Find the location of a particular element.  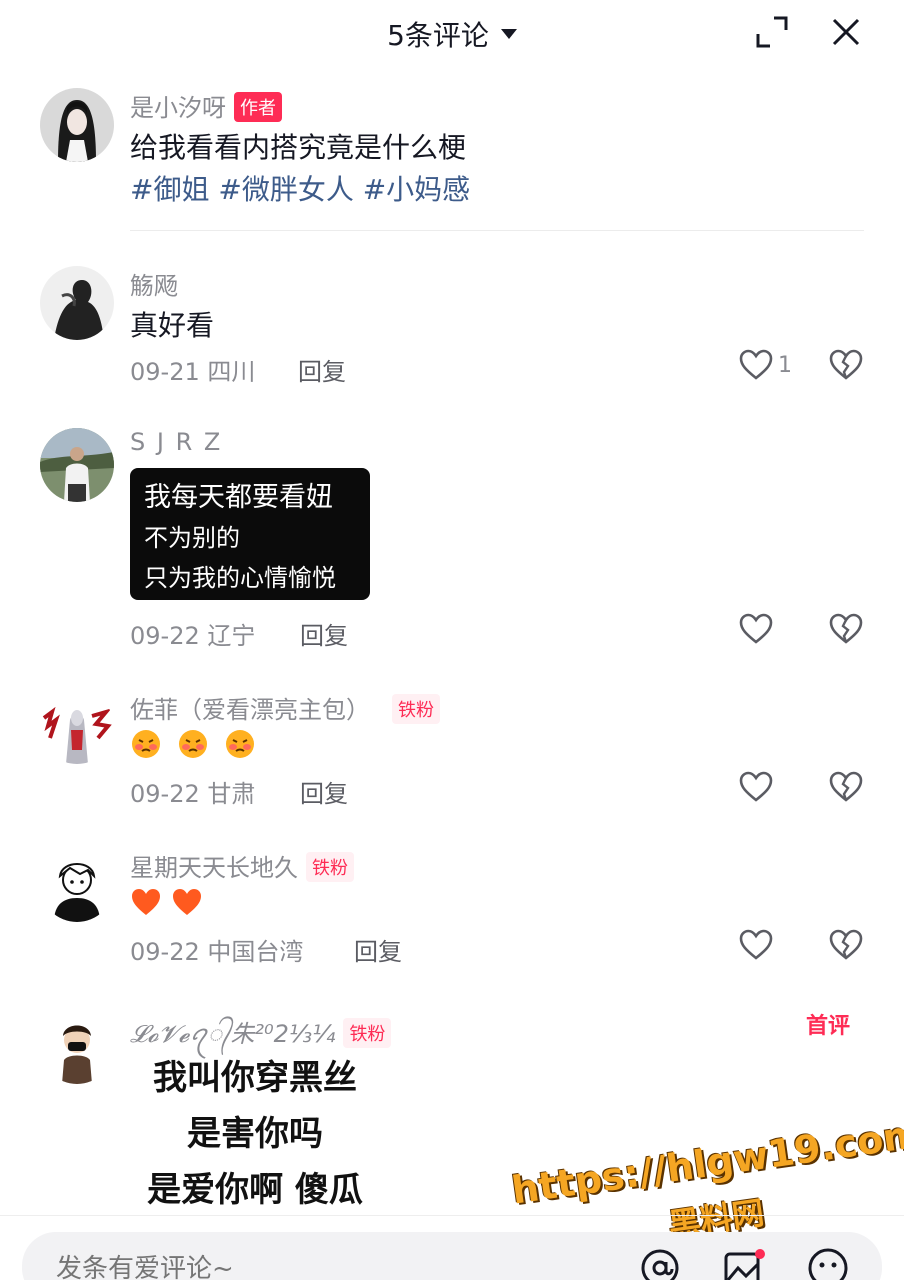

username-text: 佐菲（爱看漂亮主包） is located at coordinates (250, 710).